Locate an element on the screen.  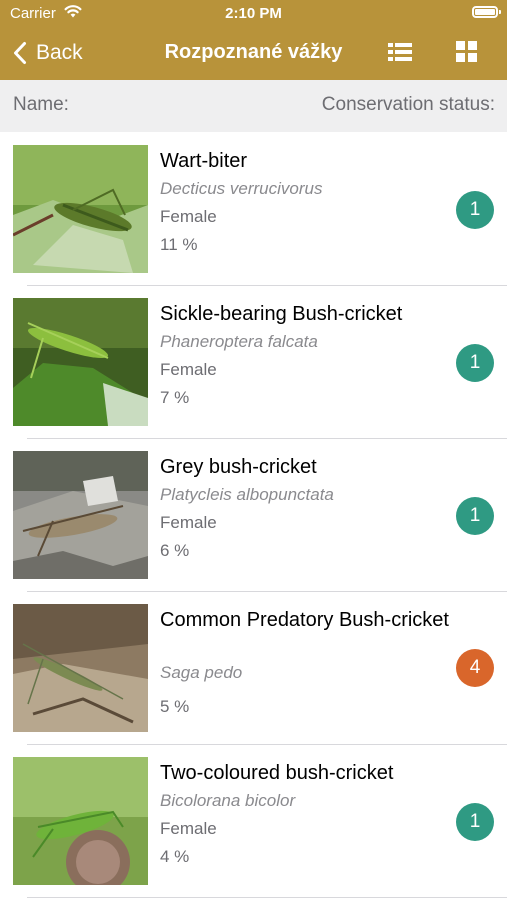
match-percent: 6 % is located at coordinates (175, 550).